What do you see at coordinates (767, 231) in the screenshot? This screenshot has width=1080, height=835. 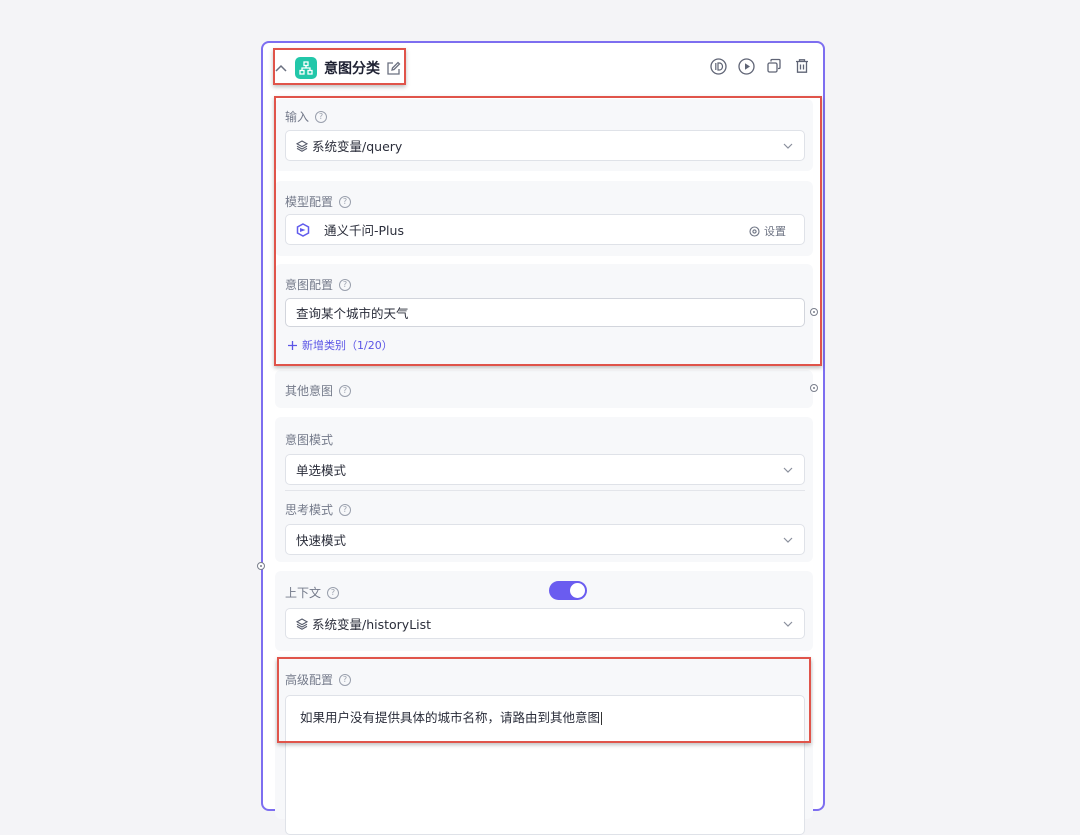 I see `model-settings-button: 设置` at bounding box center [767, 231].